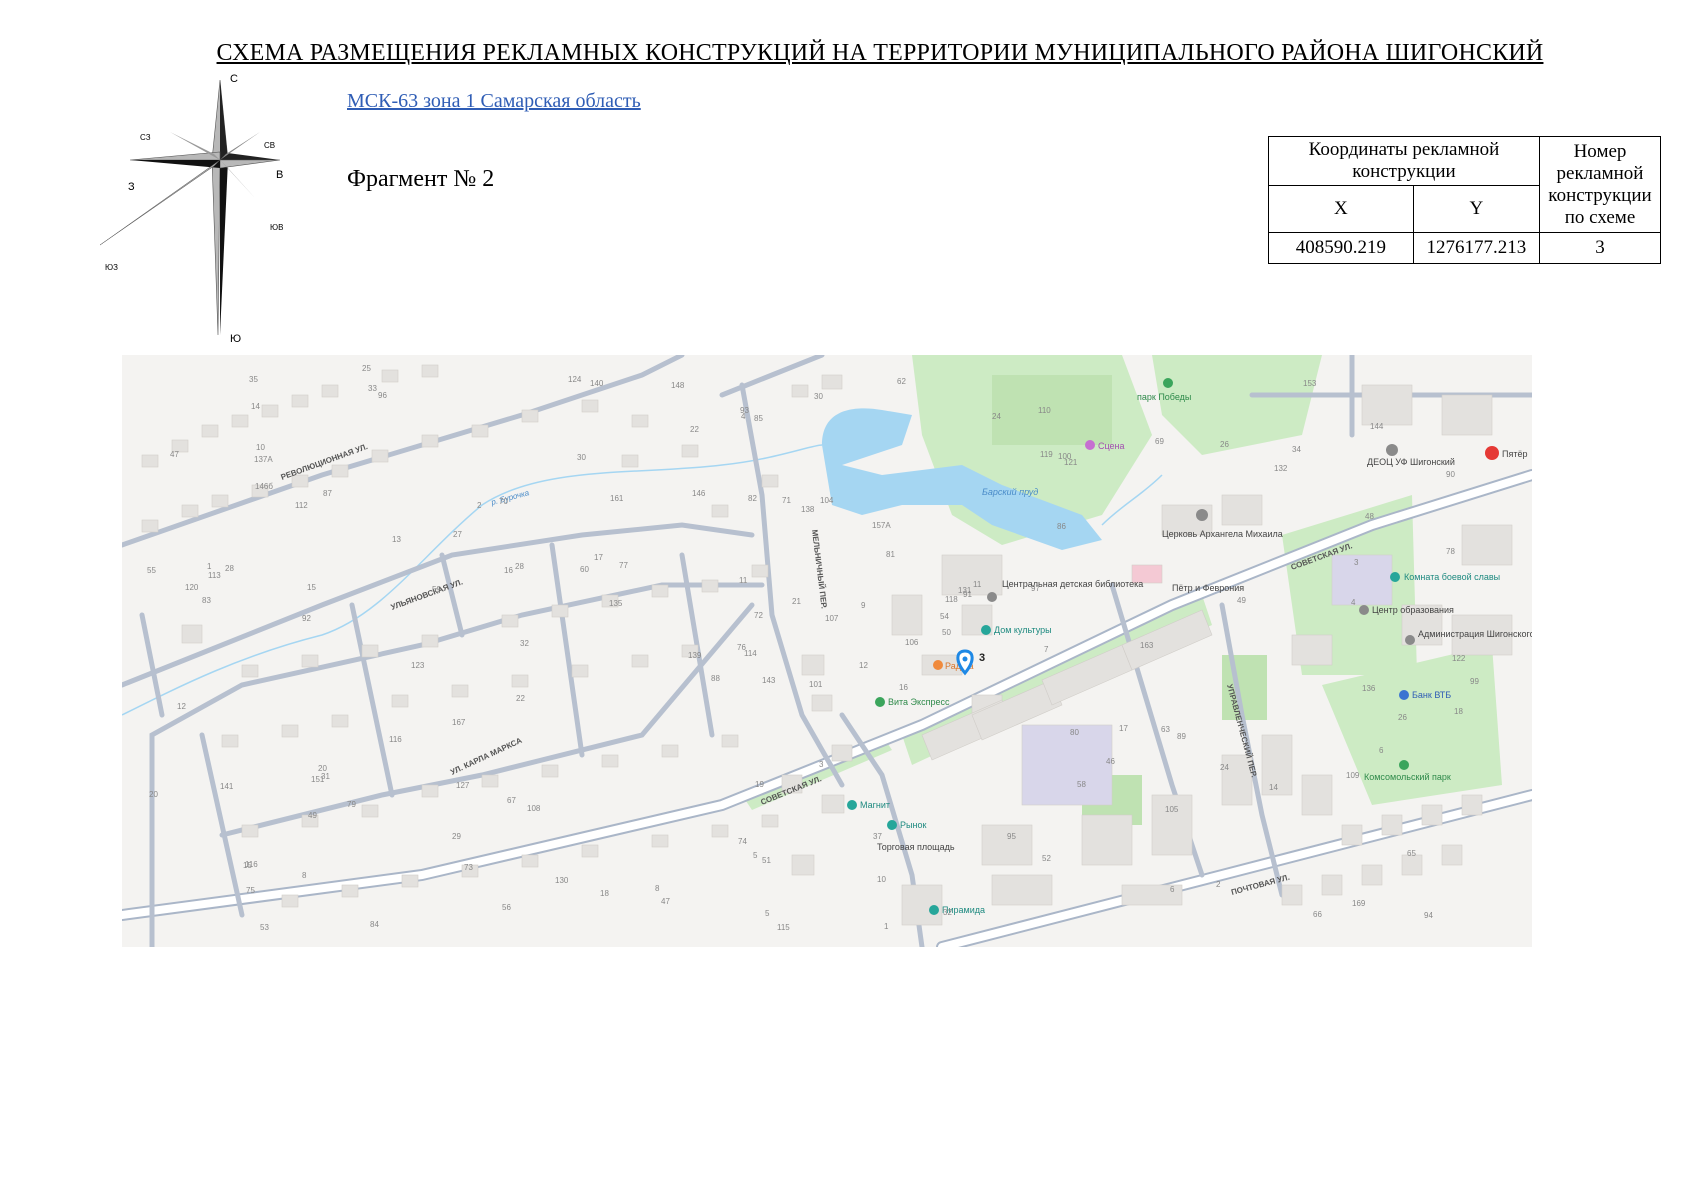  I want to click on compass-label-se: ЮВ, so click(276, 227).